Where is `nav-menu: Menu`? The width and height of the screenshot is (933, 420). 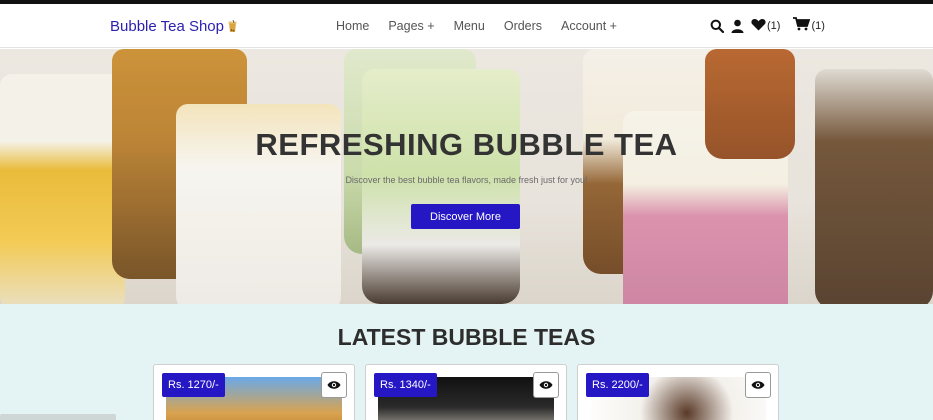 nav-menu: Menu is located at coordinates (469, 26).